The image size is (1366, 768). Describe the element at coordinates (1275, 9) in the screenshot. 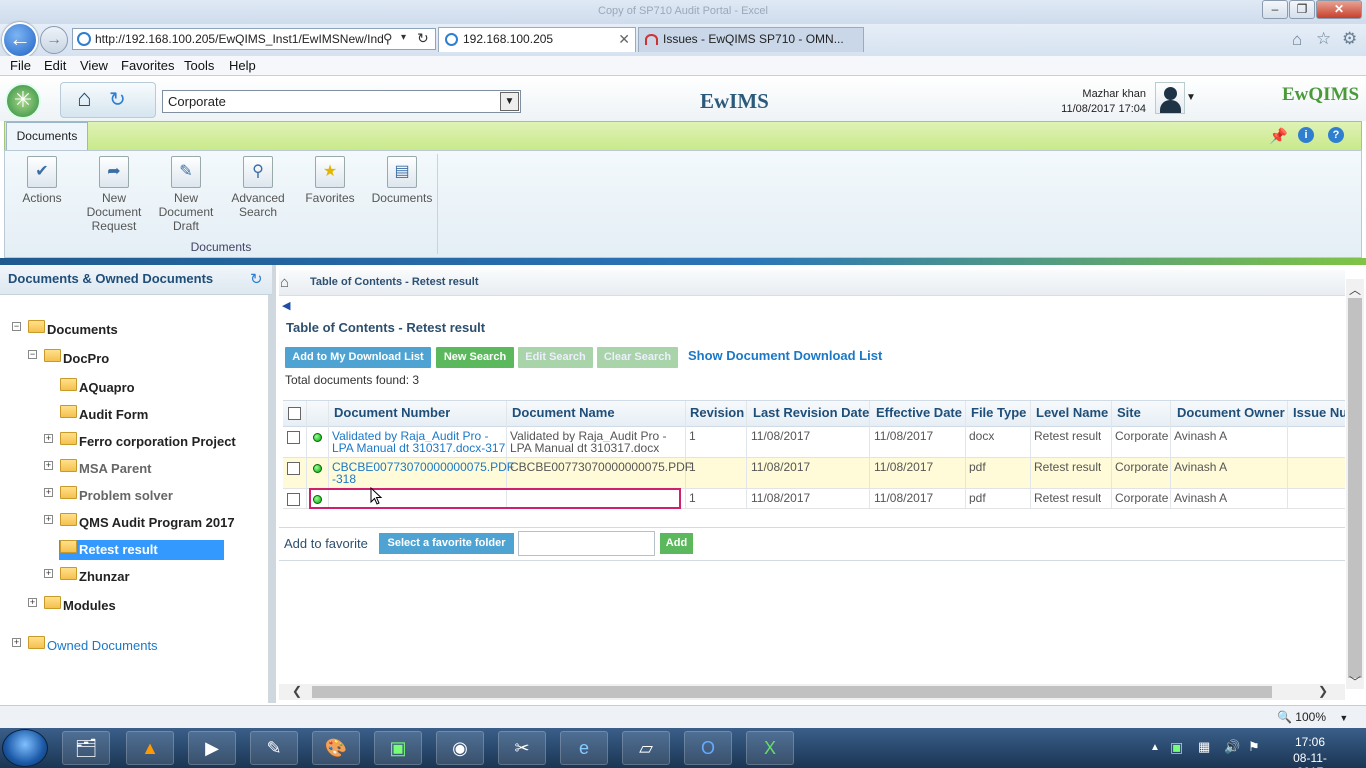

I see `minimize-button: –` at that location.